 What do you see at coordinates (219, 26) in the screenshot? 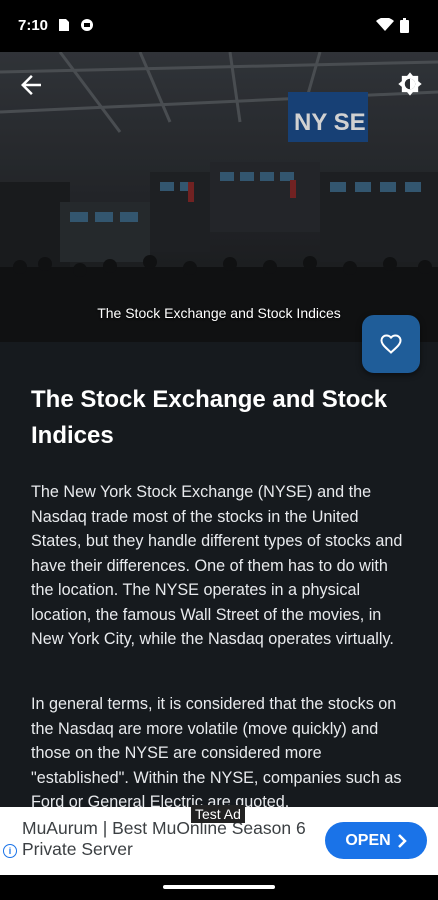
I see `status-bar: 7:10` at bounding box center [219, 26].